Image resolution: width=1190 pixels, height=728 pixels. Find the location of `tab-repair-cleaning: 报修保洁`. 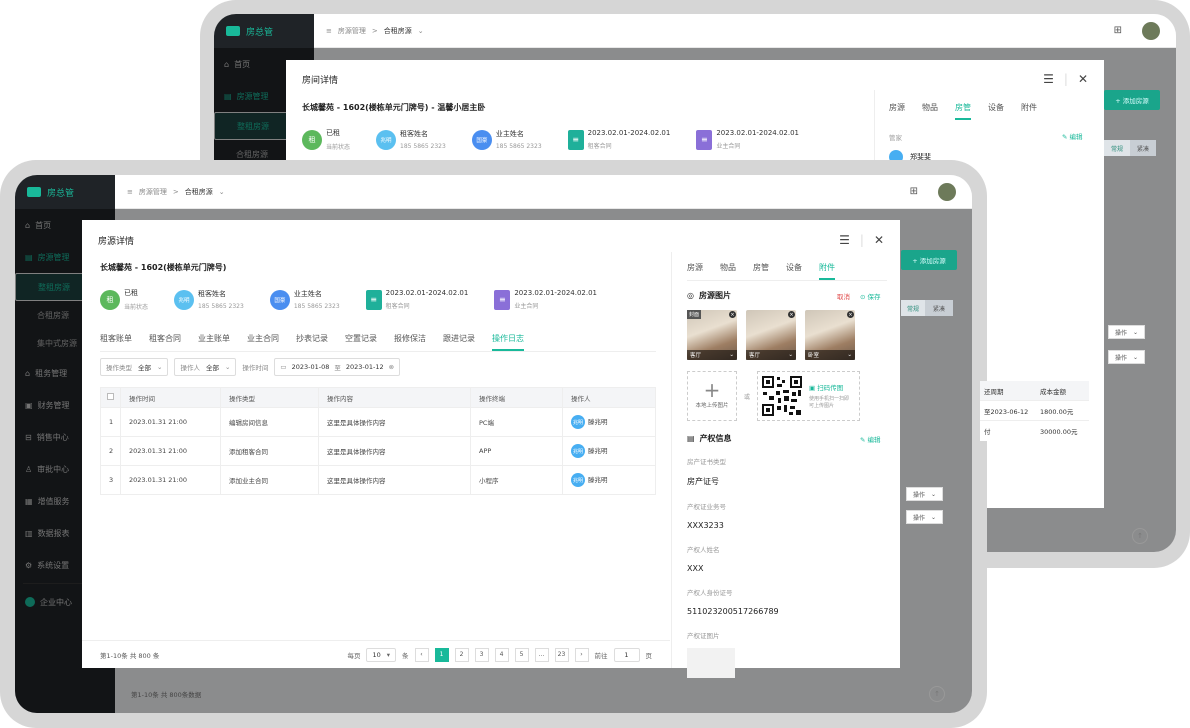

tab-repair-cleaning: 报修保洁 is located at coordinates (410, 342).